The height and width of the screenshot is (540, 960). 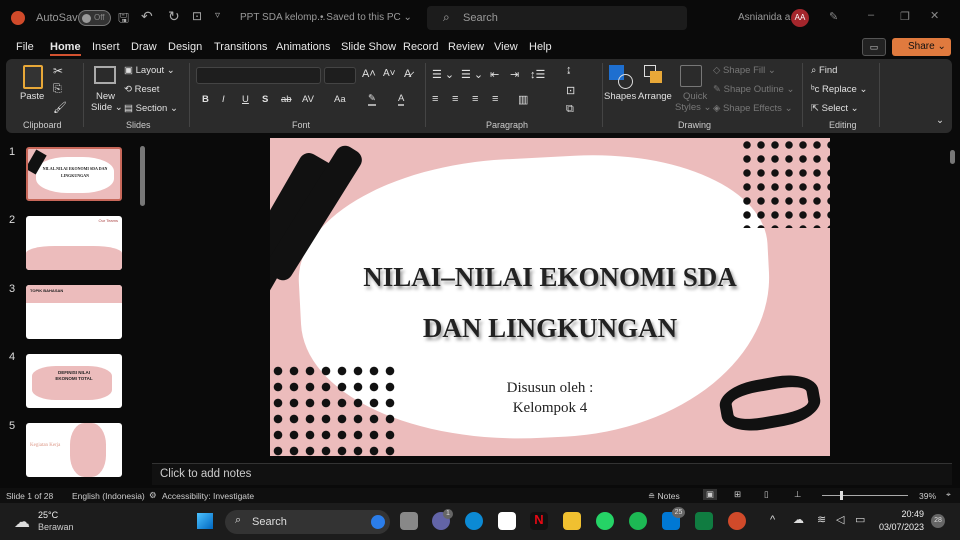 What do you see at coordinates (245, 99) in the screenshot?
I see `underline-button: U` at bounding box center [245, 99].